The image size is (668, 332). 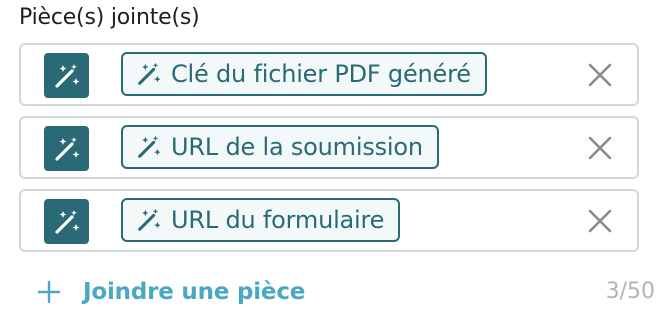 I want to click on add-attachment-button: Joindre une pièce, so click(x=171, y=292).